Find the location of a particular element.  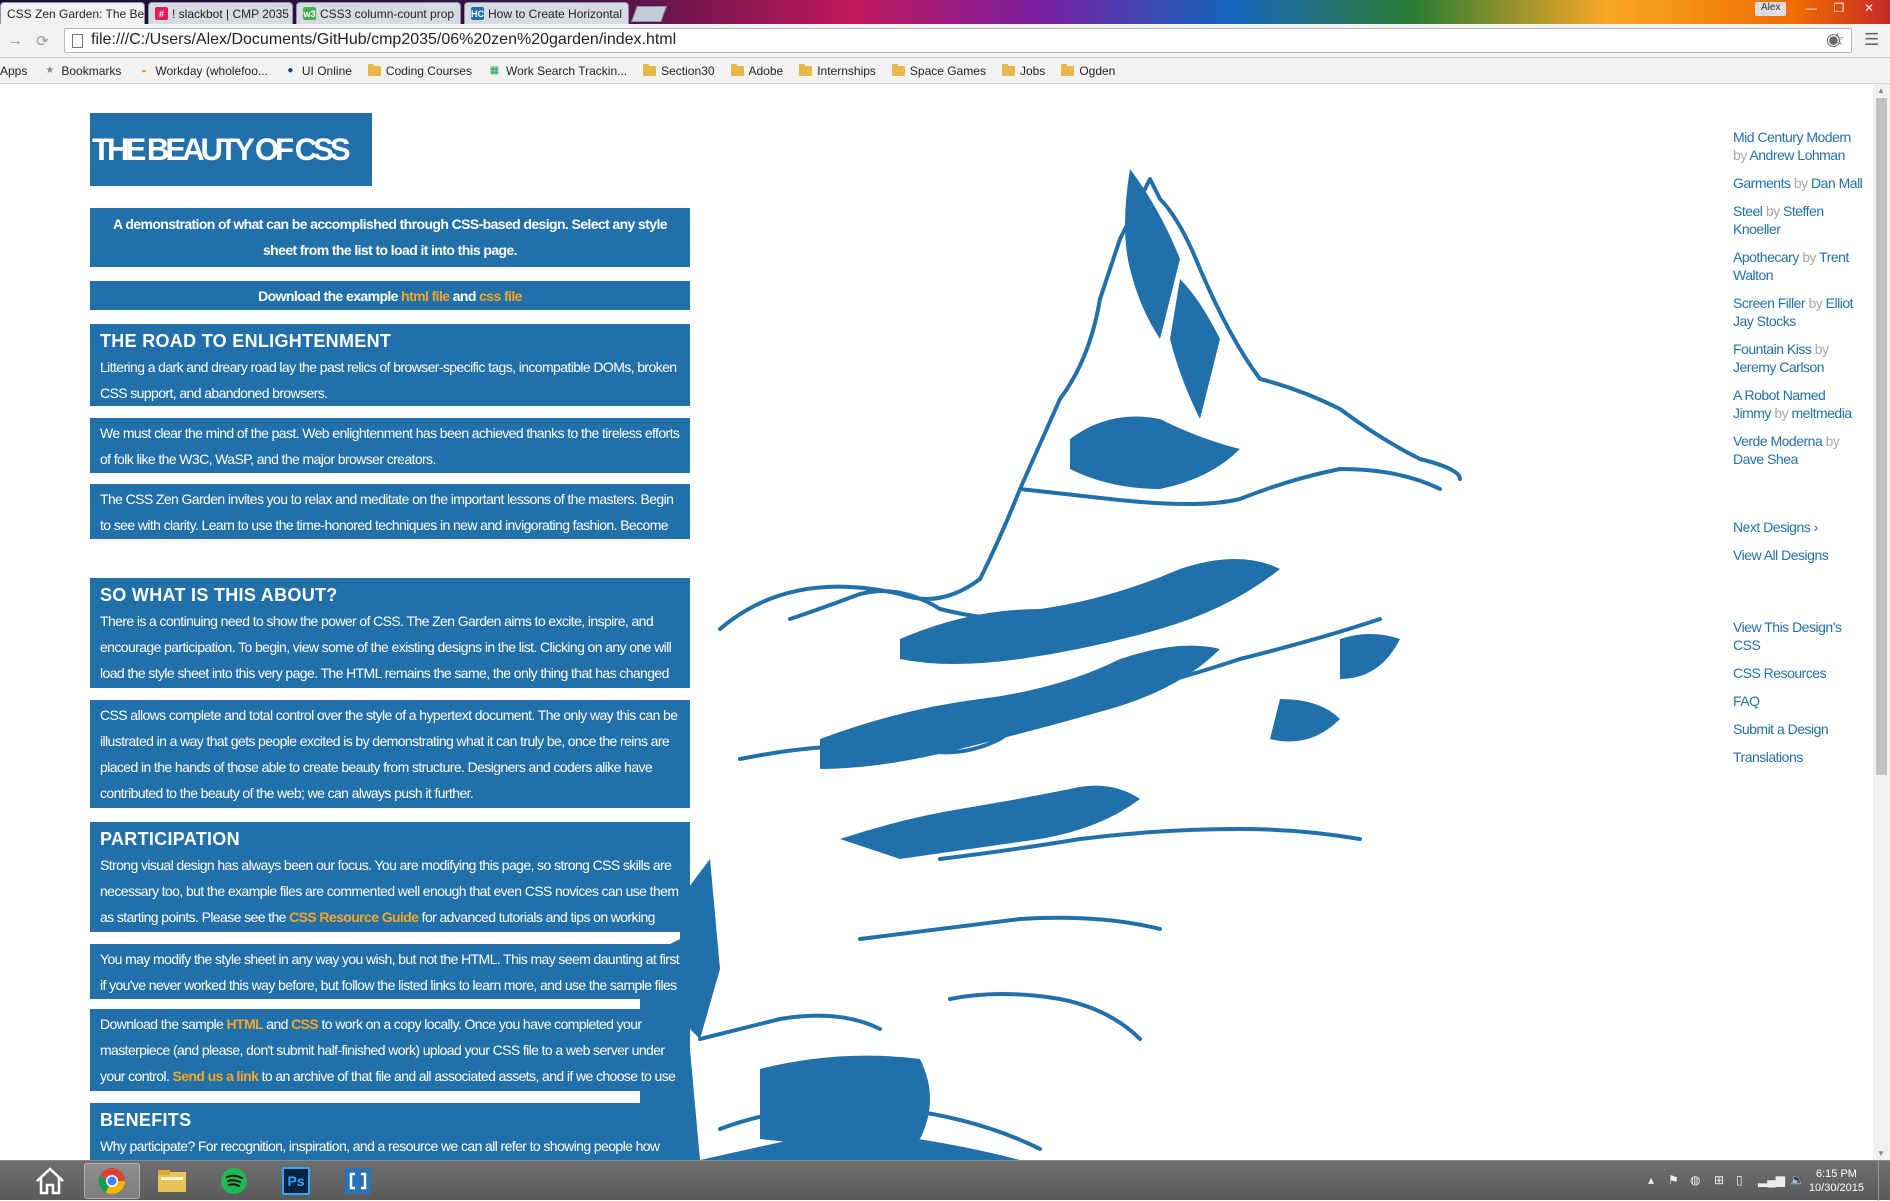

minimize-button: — is located at coordinates (1811, 8).